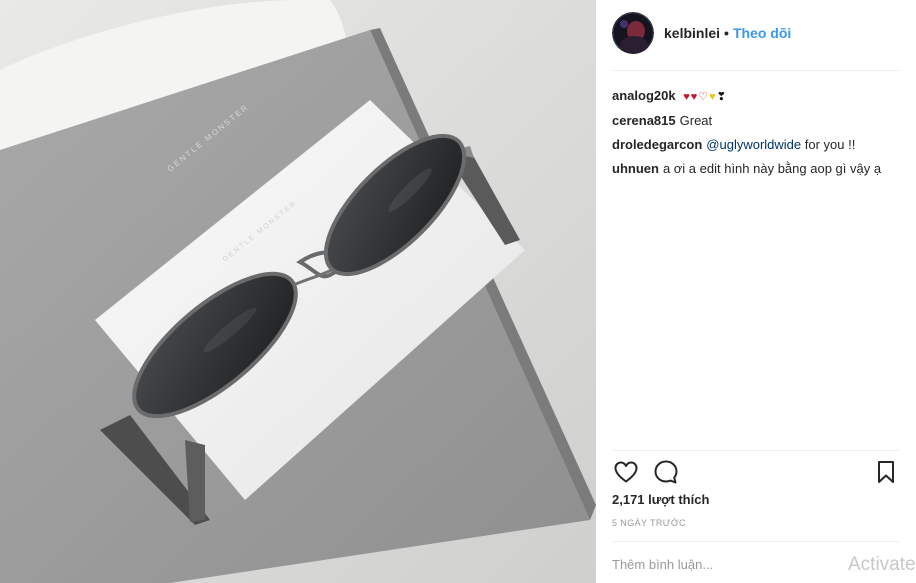 This screenshot has width=916, height=583. Describe the element at coordinates (649, 523) in the screenshot. I see `post-timestamp: 5 NGÀY TRƯỚC` at that location.